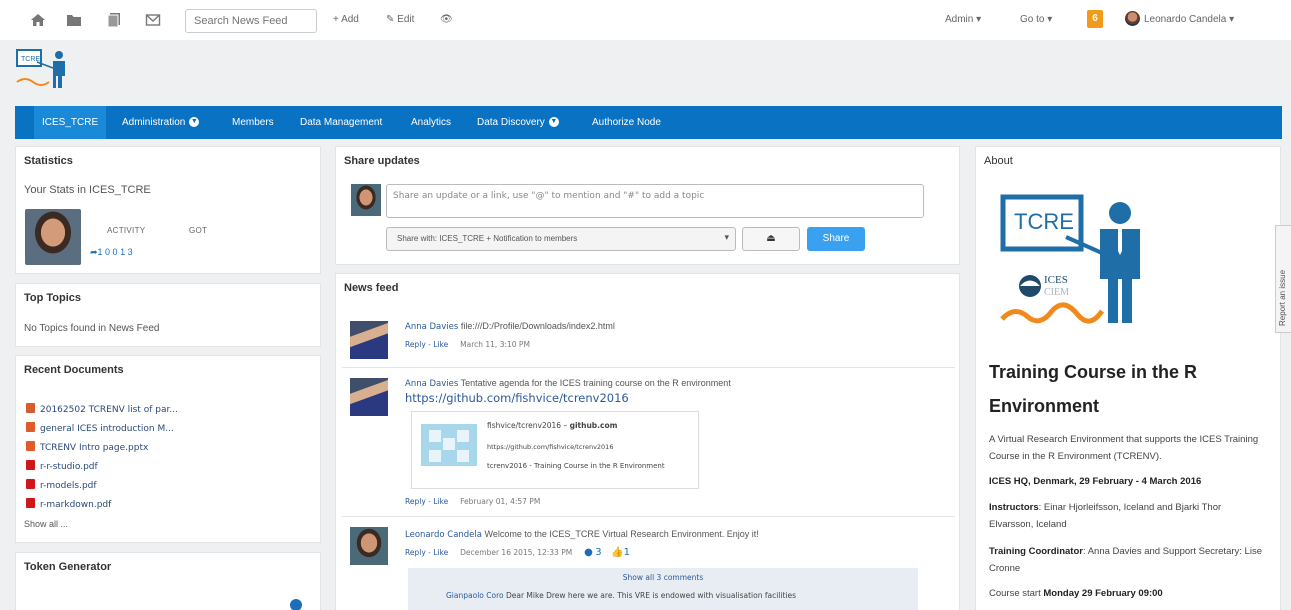 The height and width of the screenshot is (610, 1291). What do you see at coordinates (443, 535) in the screenshot?
I see `post-author: Leonardo Candela` at bounding box center [443, 535].